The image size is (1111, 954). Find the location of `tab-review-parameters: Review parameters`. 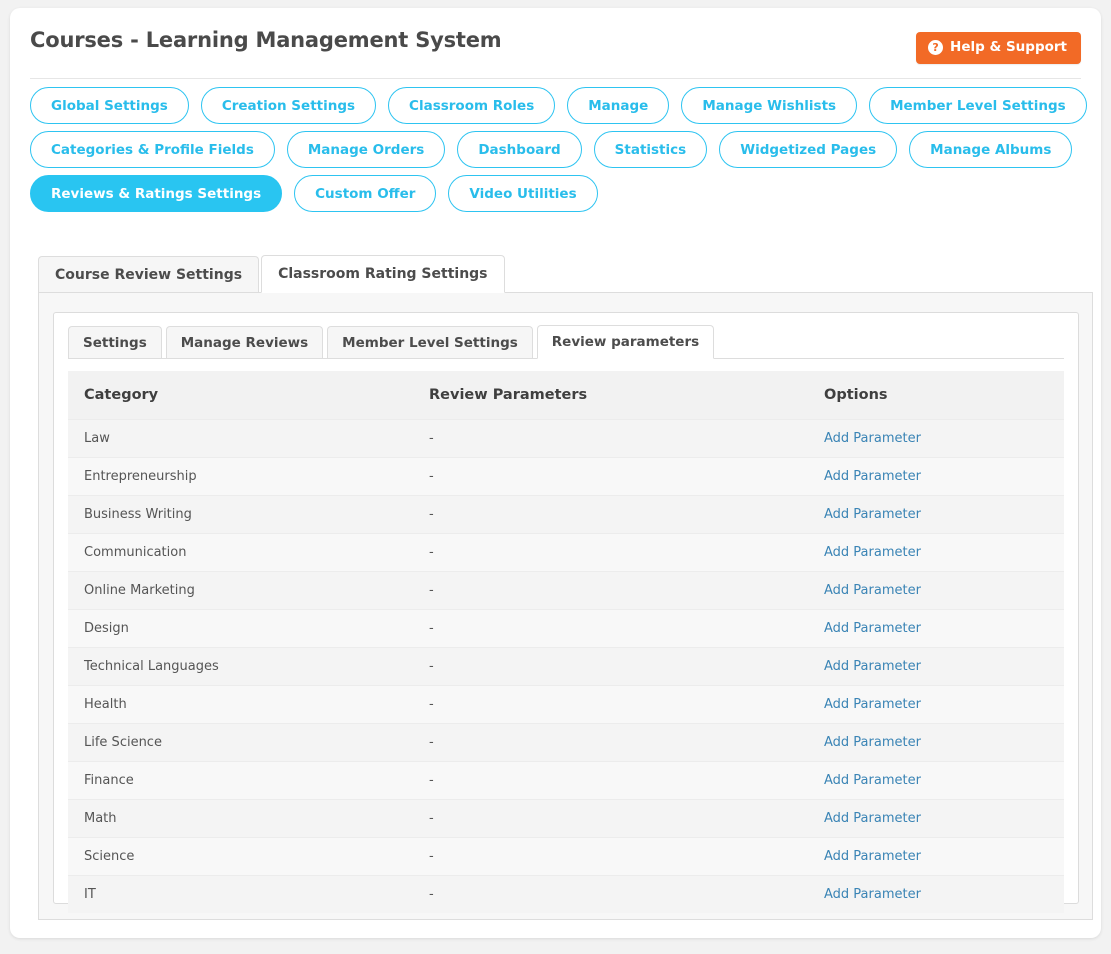

tab-review-parameters: Review parameters is located at coordinates (625, 342).